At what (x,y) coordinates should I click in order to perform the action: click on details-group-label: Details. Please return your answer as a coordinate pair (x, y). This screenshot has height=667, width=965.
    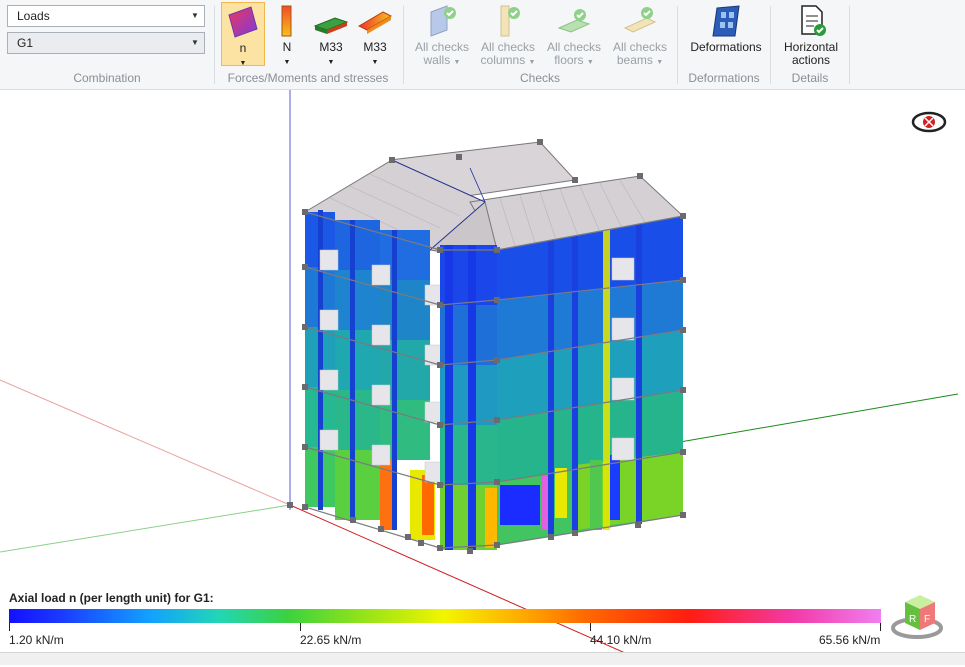
    Looking at the image, I should click on (810, 78).